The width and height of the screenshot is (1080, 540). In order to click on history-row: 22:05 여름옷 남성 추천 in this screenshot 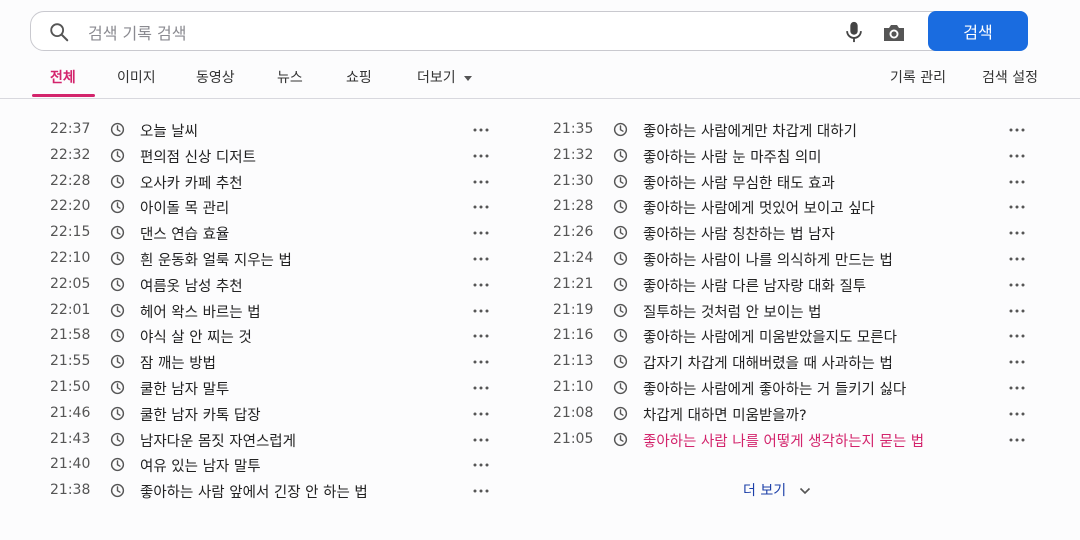, I will do `click(272, 285)`.